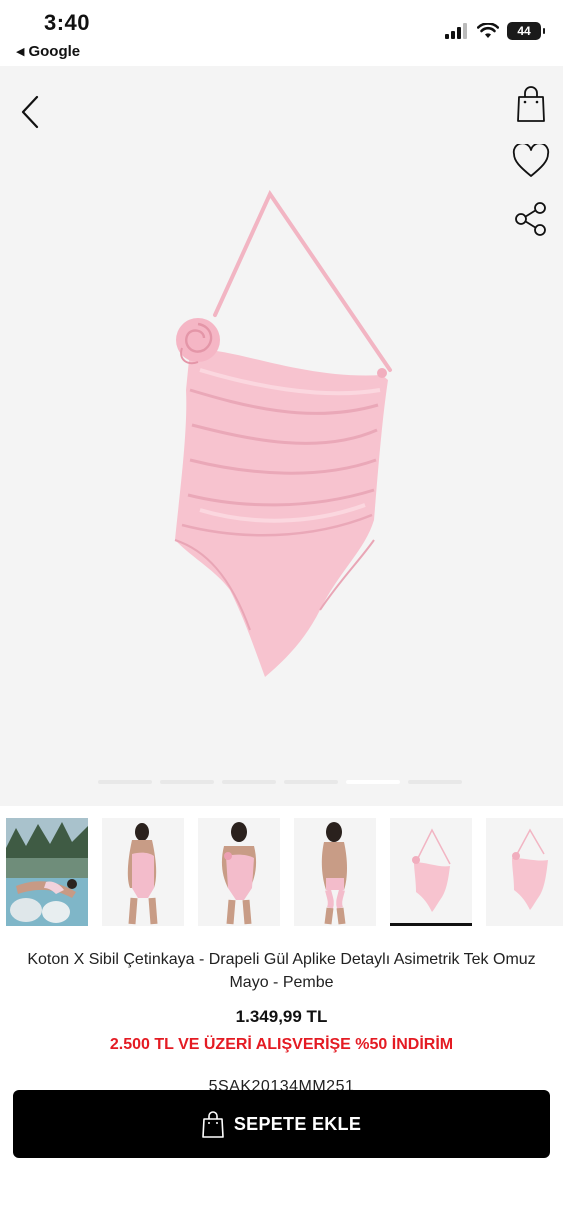 The width and height of the screenshot is (563, 1218). I want to click on back-app-label: Google, so click(54, 51).